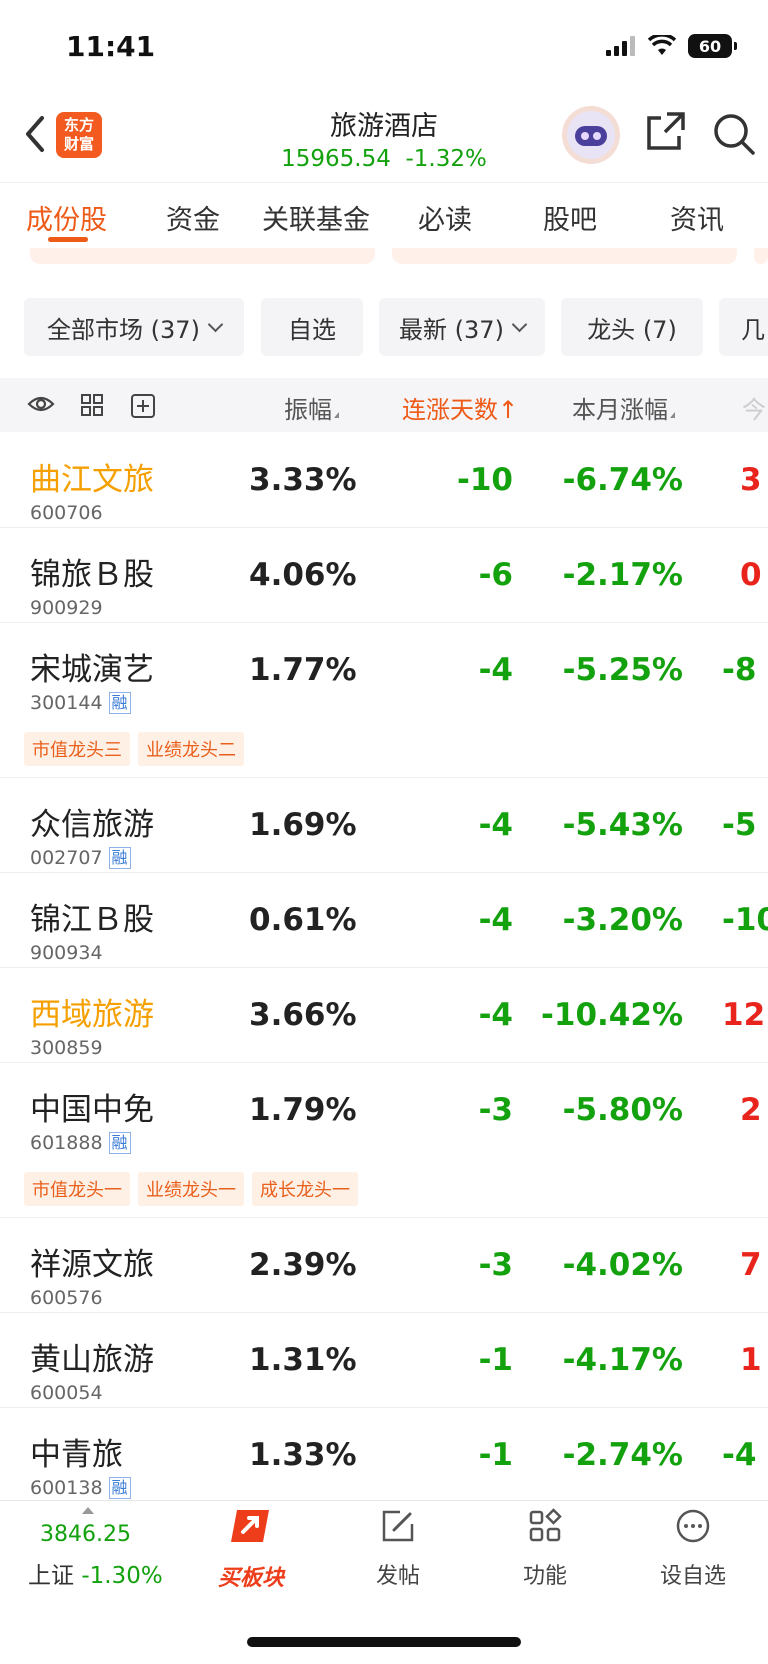 The width and height of the screenshot is (768, 1664). Describe the element at coordinates (751, 575) in the screenshot. I see `today-change-clipped: 0` at that location.